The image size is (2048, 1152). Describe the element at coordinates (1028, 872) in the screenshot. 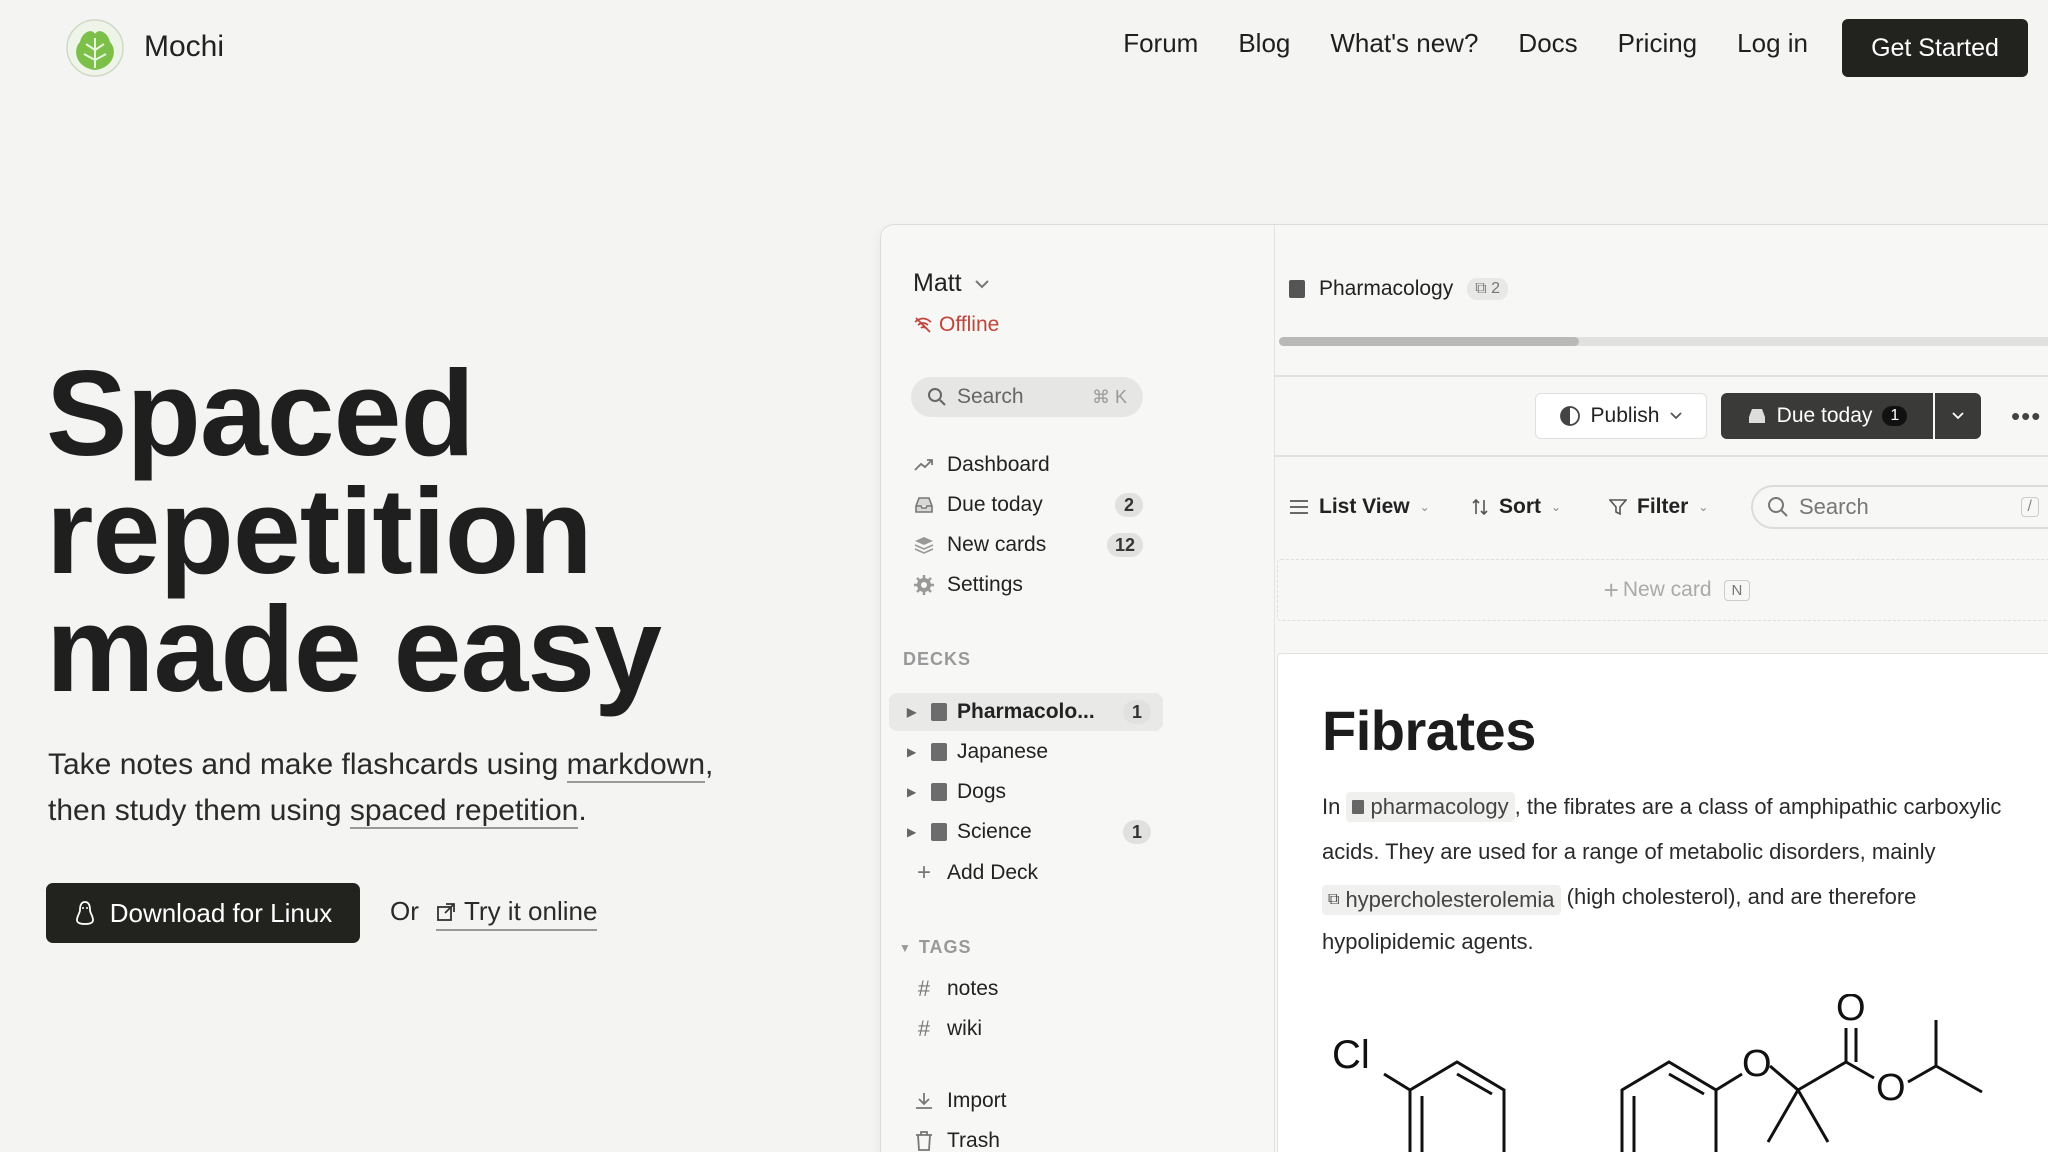

I see `add-deck-button: + Add Deck` at that location.